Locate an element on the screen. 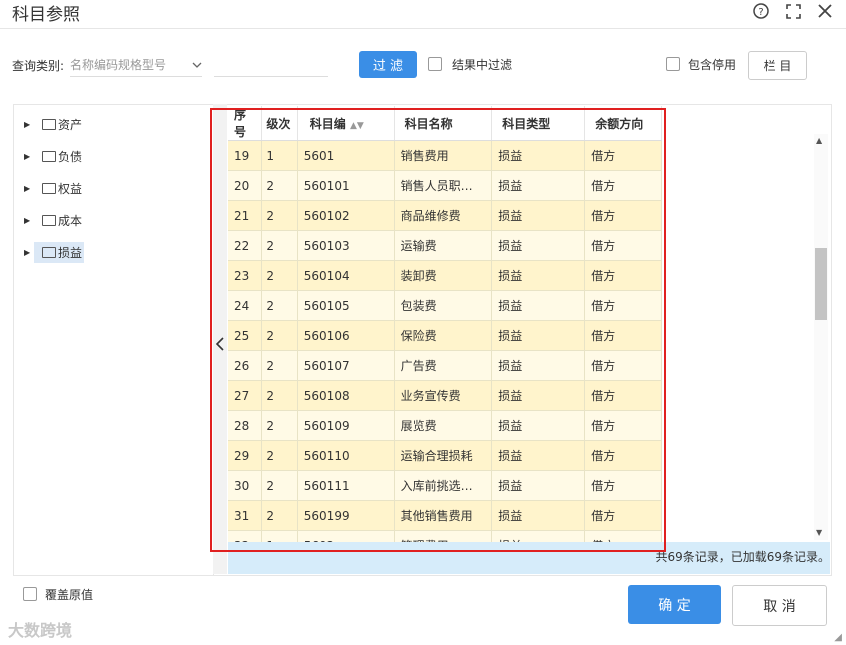 This screenshot has width=846, height=645. tree-item-label: 损益 is located at coordinates (70, 252).